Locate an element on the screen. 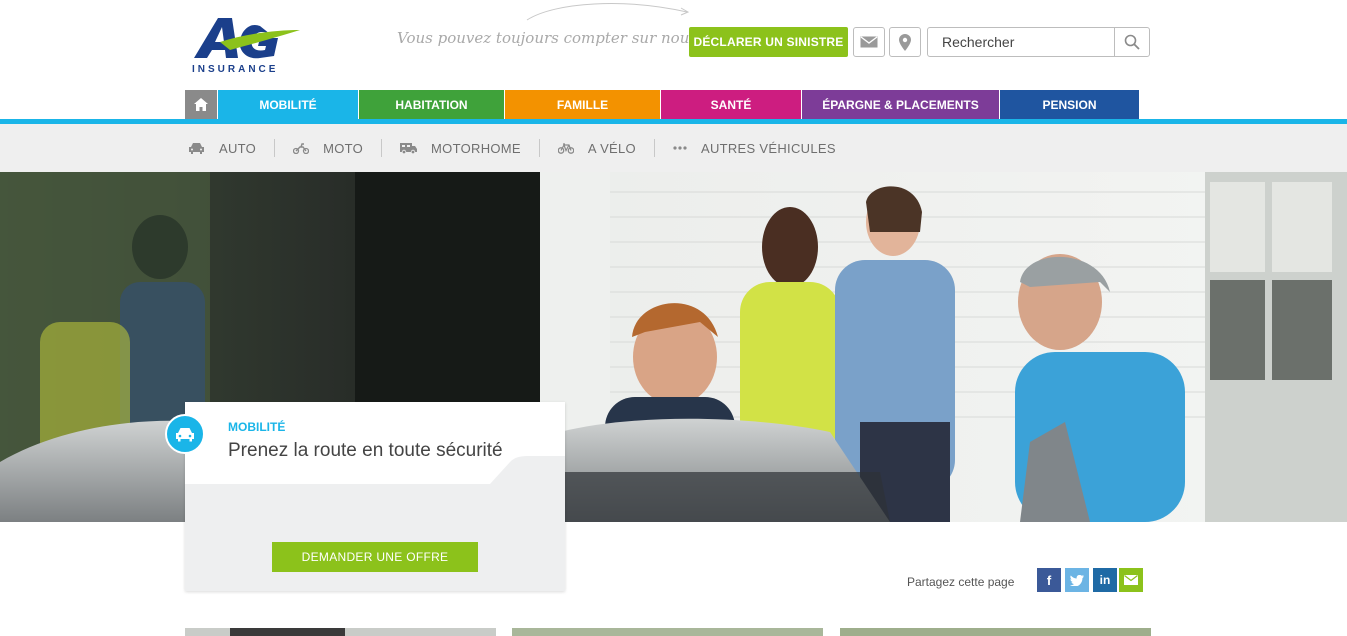 This screenshot has width=1347, height=636. card-category: MOBILITÉ is located at coordinates (257, 427).